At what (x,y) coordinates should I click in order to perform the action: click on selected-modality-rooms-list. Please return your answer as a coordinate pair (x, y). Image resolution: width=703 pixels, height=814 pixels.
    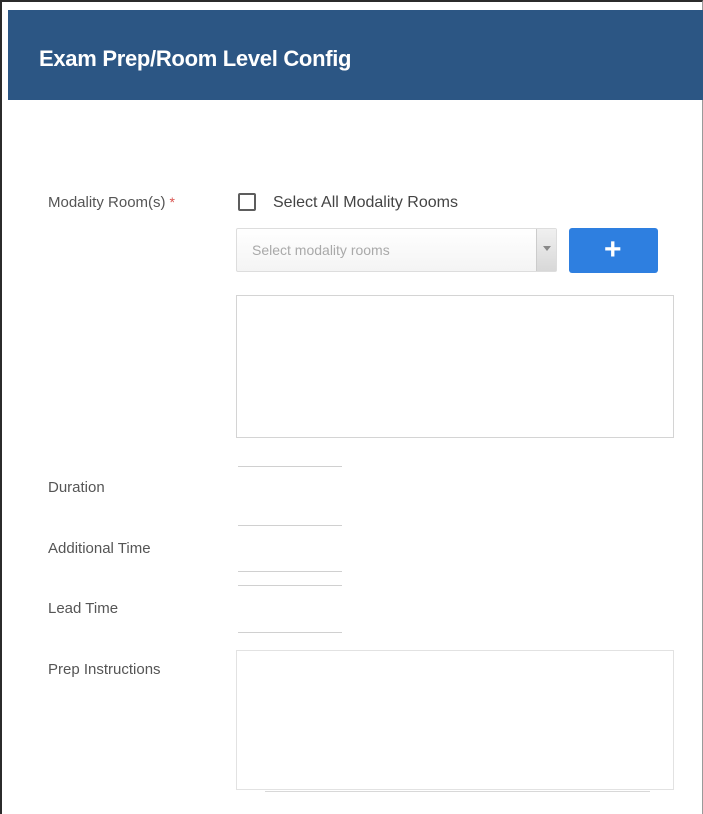
    Looking at the image, I should click on (455, 366).